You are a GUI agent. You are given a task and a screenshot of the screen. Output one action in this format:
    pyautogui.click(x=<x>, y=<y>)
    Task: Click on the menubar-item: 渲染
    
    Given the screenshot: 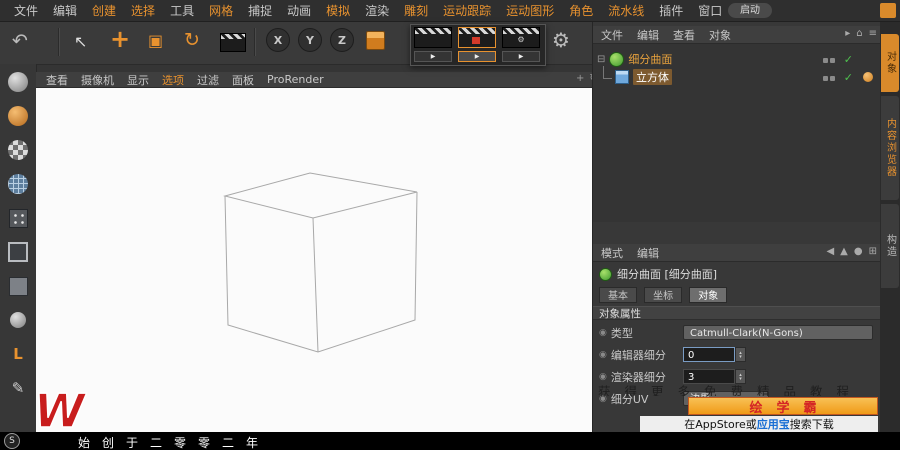 What is the action you would take?
    pyautogui.click(x=377, y=10)
    